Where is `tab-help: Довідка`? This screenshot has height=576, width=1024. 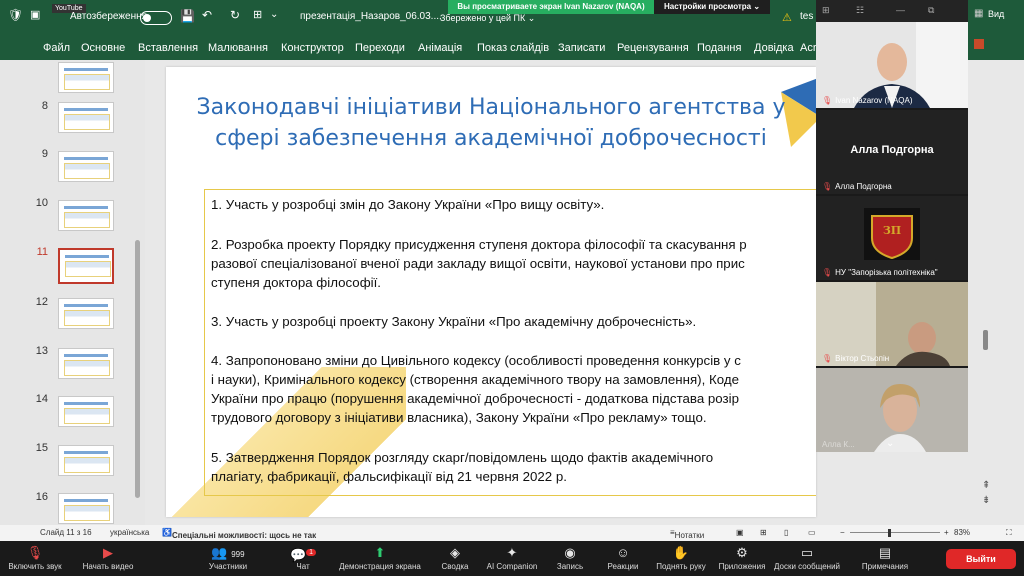
tab-help: Довідка is located at coordinates (774, 48).